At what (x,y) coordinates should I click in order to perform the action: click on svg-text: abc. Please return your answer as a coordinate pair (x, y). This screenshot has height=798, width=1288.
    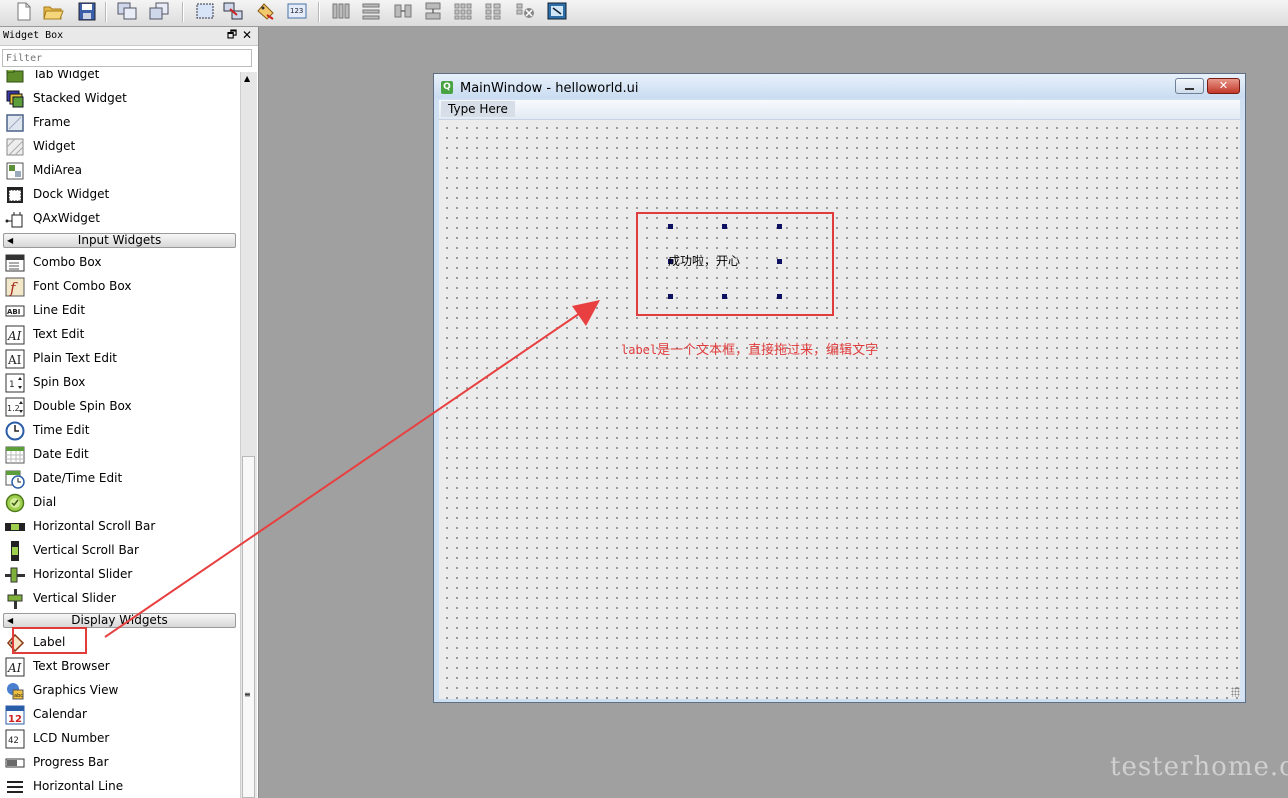
    Looking at the image, I should click on (18, 696).